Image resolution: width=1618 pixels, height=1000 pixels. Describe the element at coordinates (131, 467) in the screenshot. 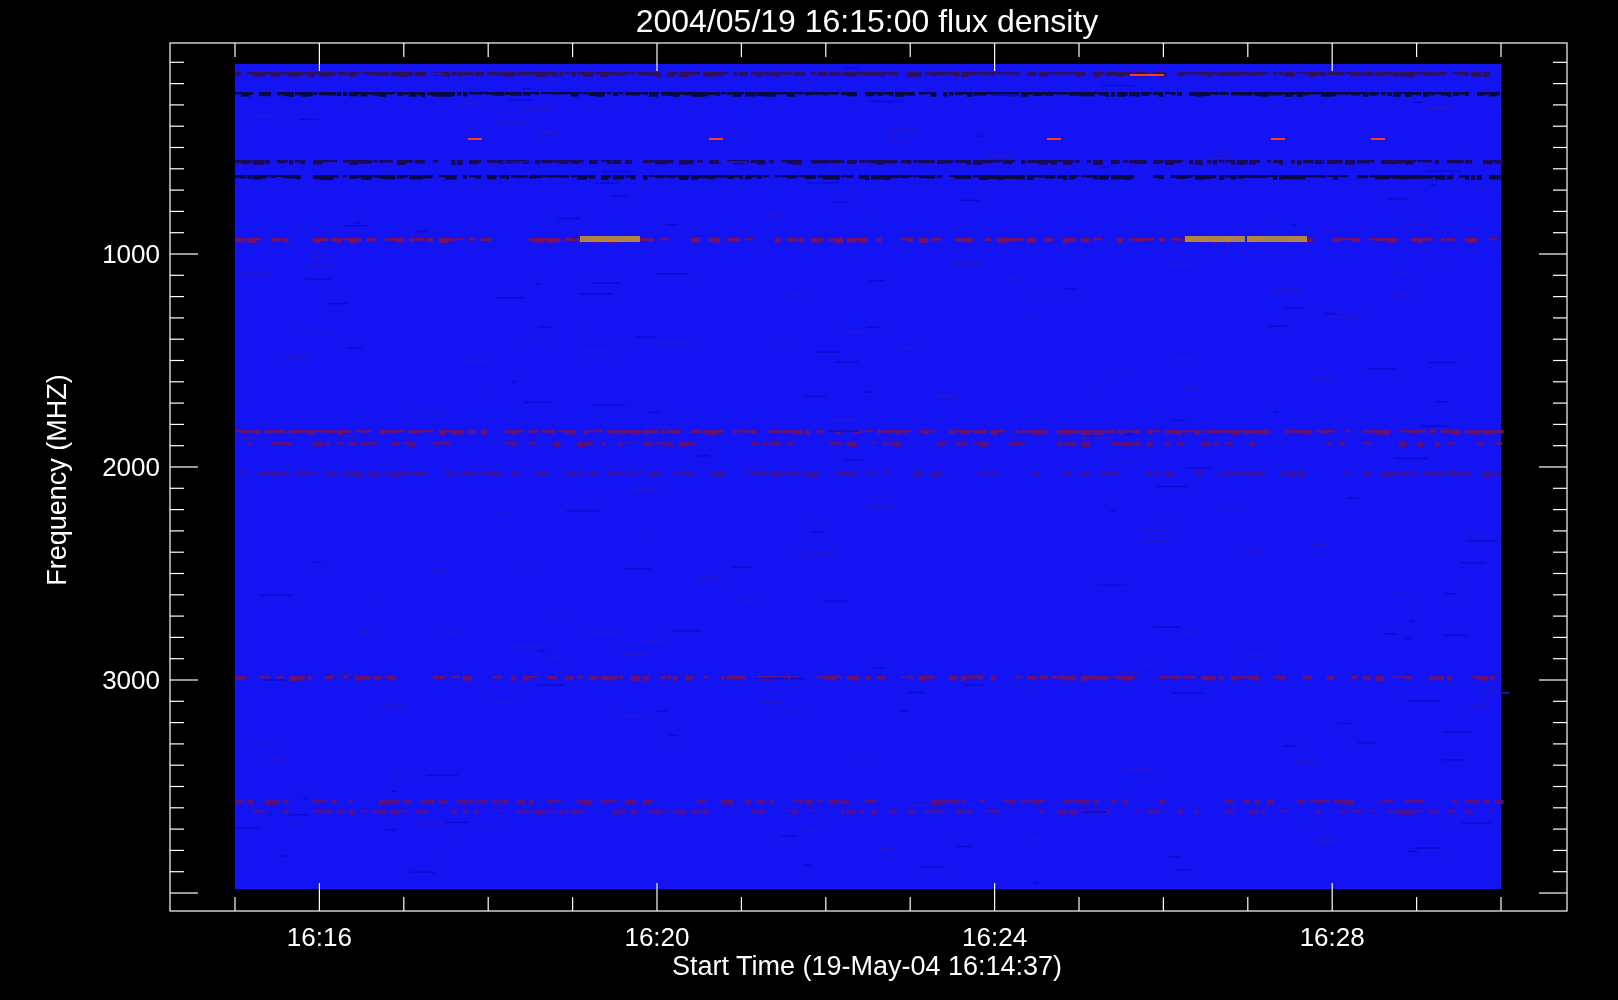

I see `y-tick-label: 2000` at that location.